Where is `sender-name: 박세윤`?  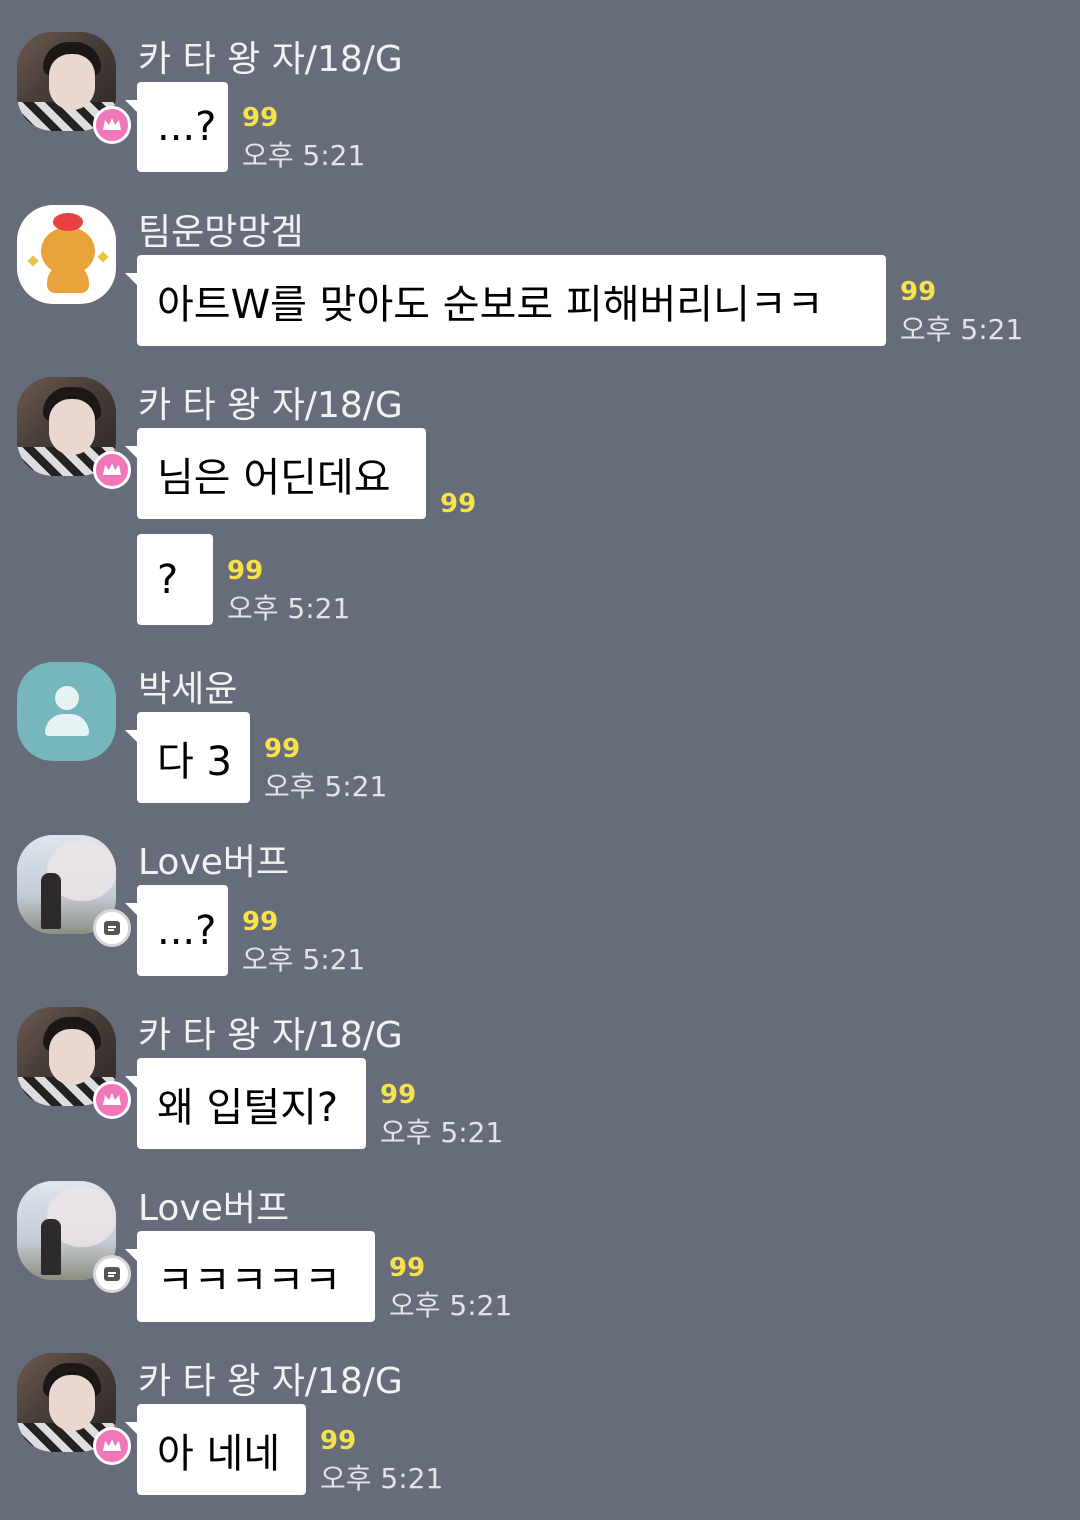 sender-name: 박세윤 is located at coordinates (188, 689).